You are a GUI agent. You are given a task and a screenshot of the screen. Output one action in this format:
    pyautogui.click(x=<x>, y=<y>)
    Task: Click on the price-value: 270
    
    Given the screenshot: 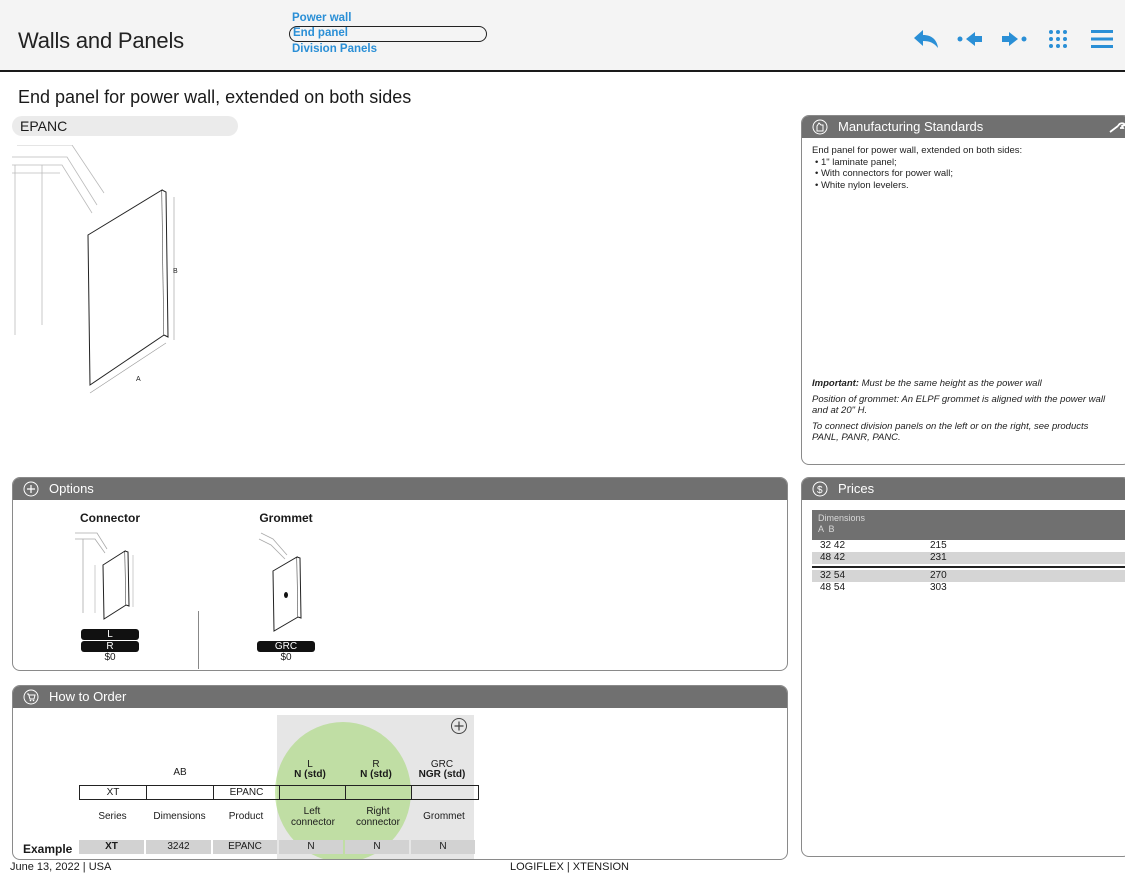 What is the action you would take?
    pyautogui.click(x=938, y=575)
    